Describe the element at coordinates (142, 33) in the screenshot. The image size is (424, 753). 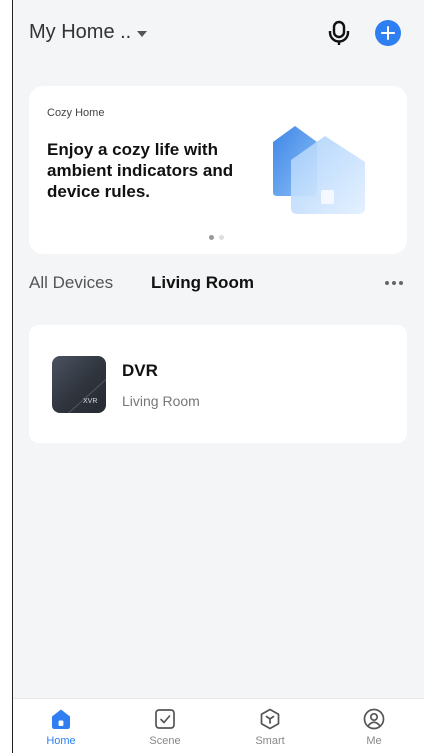
I see `caret-down-icon` at that location.